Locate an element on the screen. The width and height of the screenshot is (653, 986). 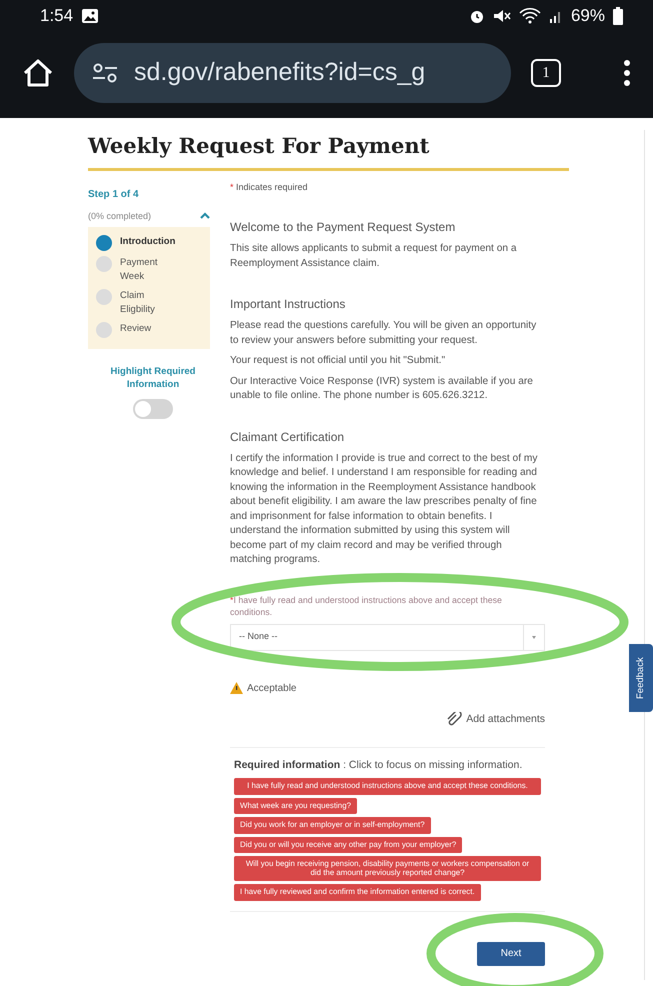
home-icon is located at coordinates (38, 73).